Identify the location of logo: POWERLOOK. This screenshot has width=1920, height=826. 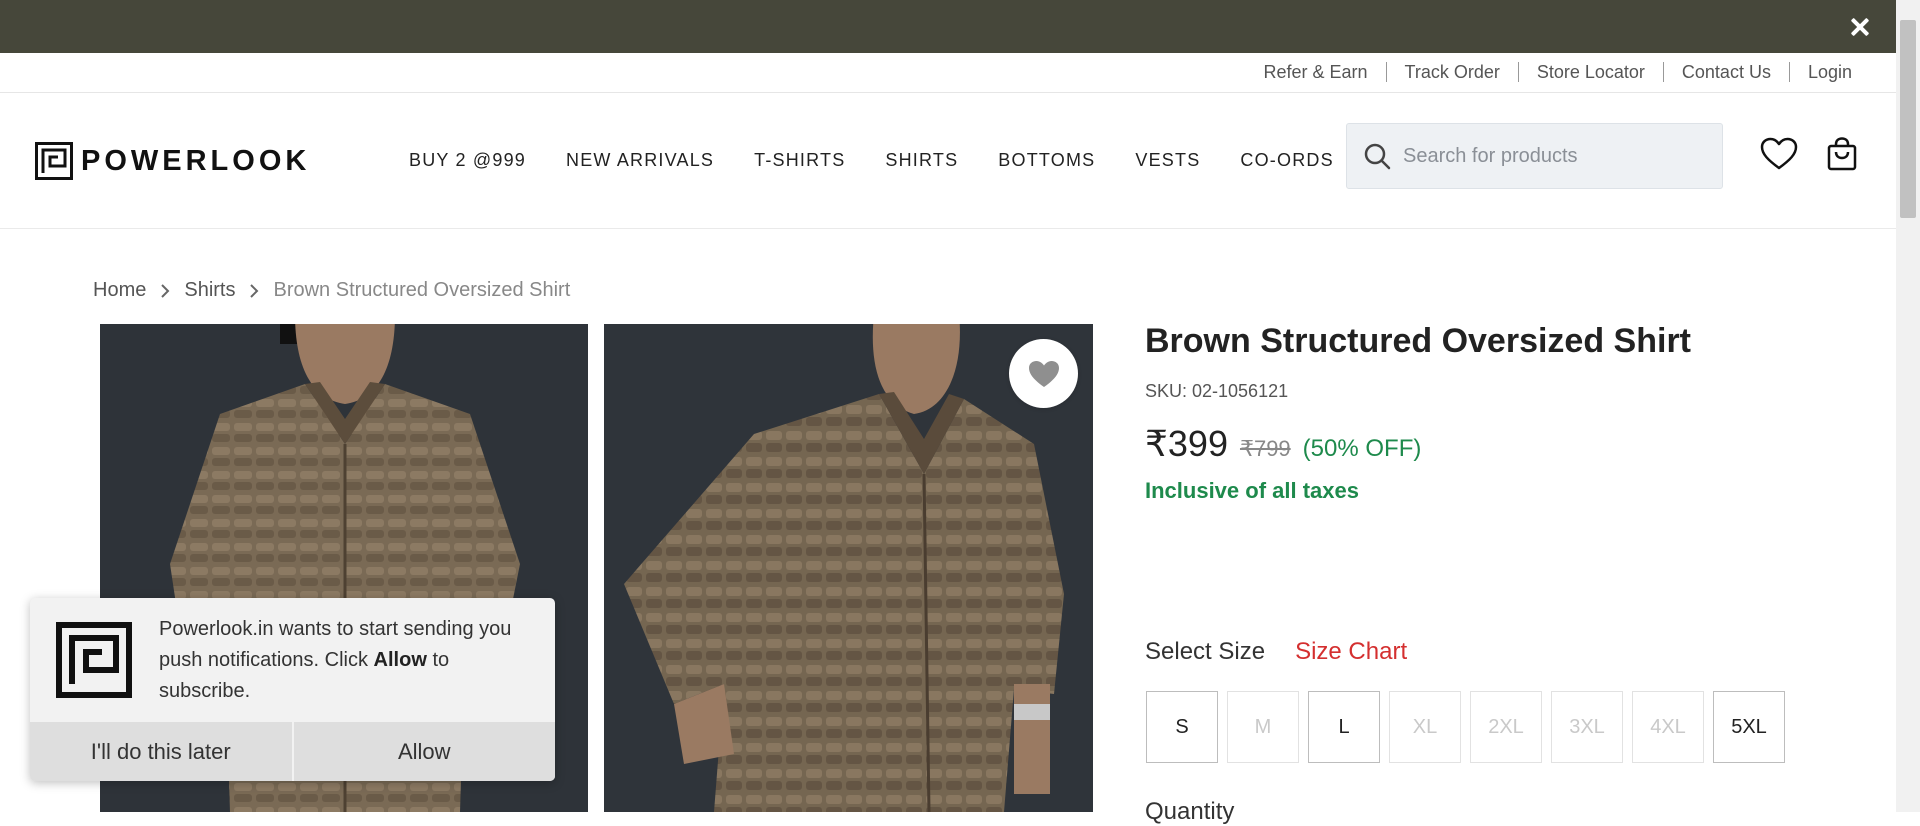
(172, 161).